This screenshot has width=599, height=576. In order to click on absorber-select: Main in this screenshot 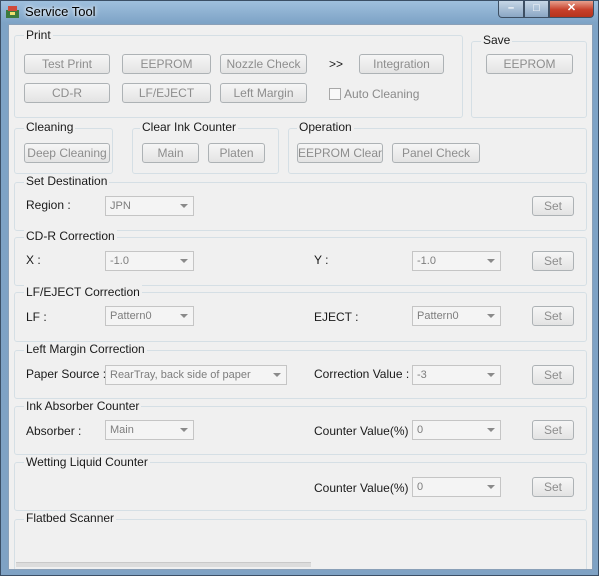, I will do `click(149, 430)`.